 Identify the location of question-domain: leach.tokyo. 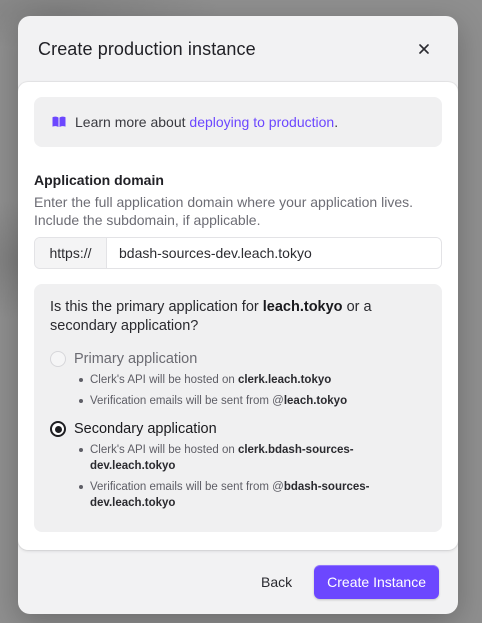
(302, 307).